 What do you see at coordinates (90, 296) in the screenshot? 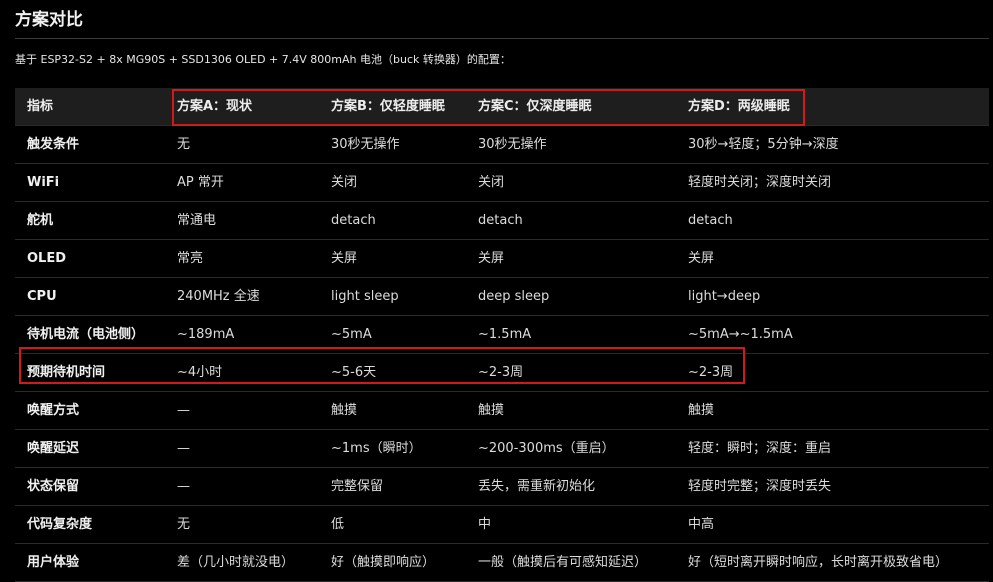
I see `cell-metric: CPU` at bounding box center [90, 296].